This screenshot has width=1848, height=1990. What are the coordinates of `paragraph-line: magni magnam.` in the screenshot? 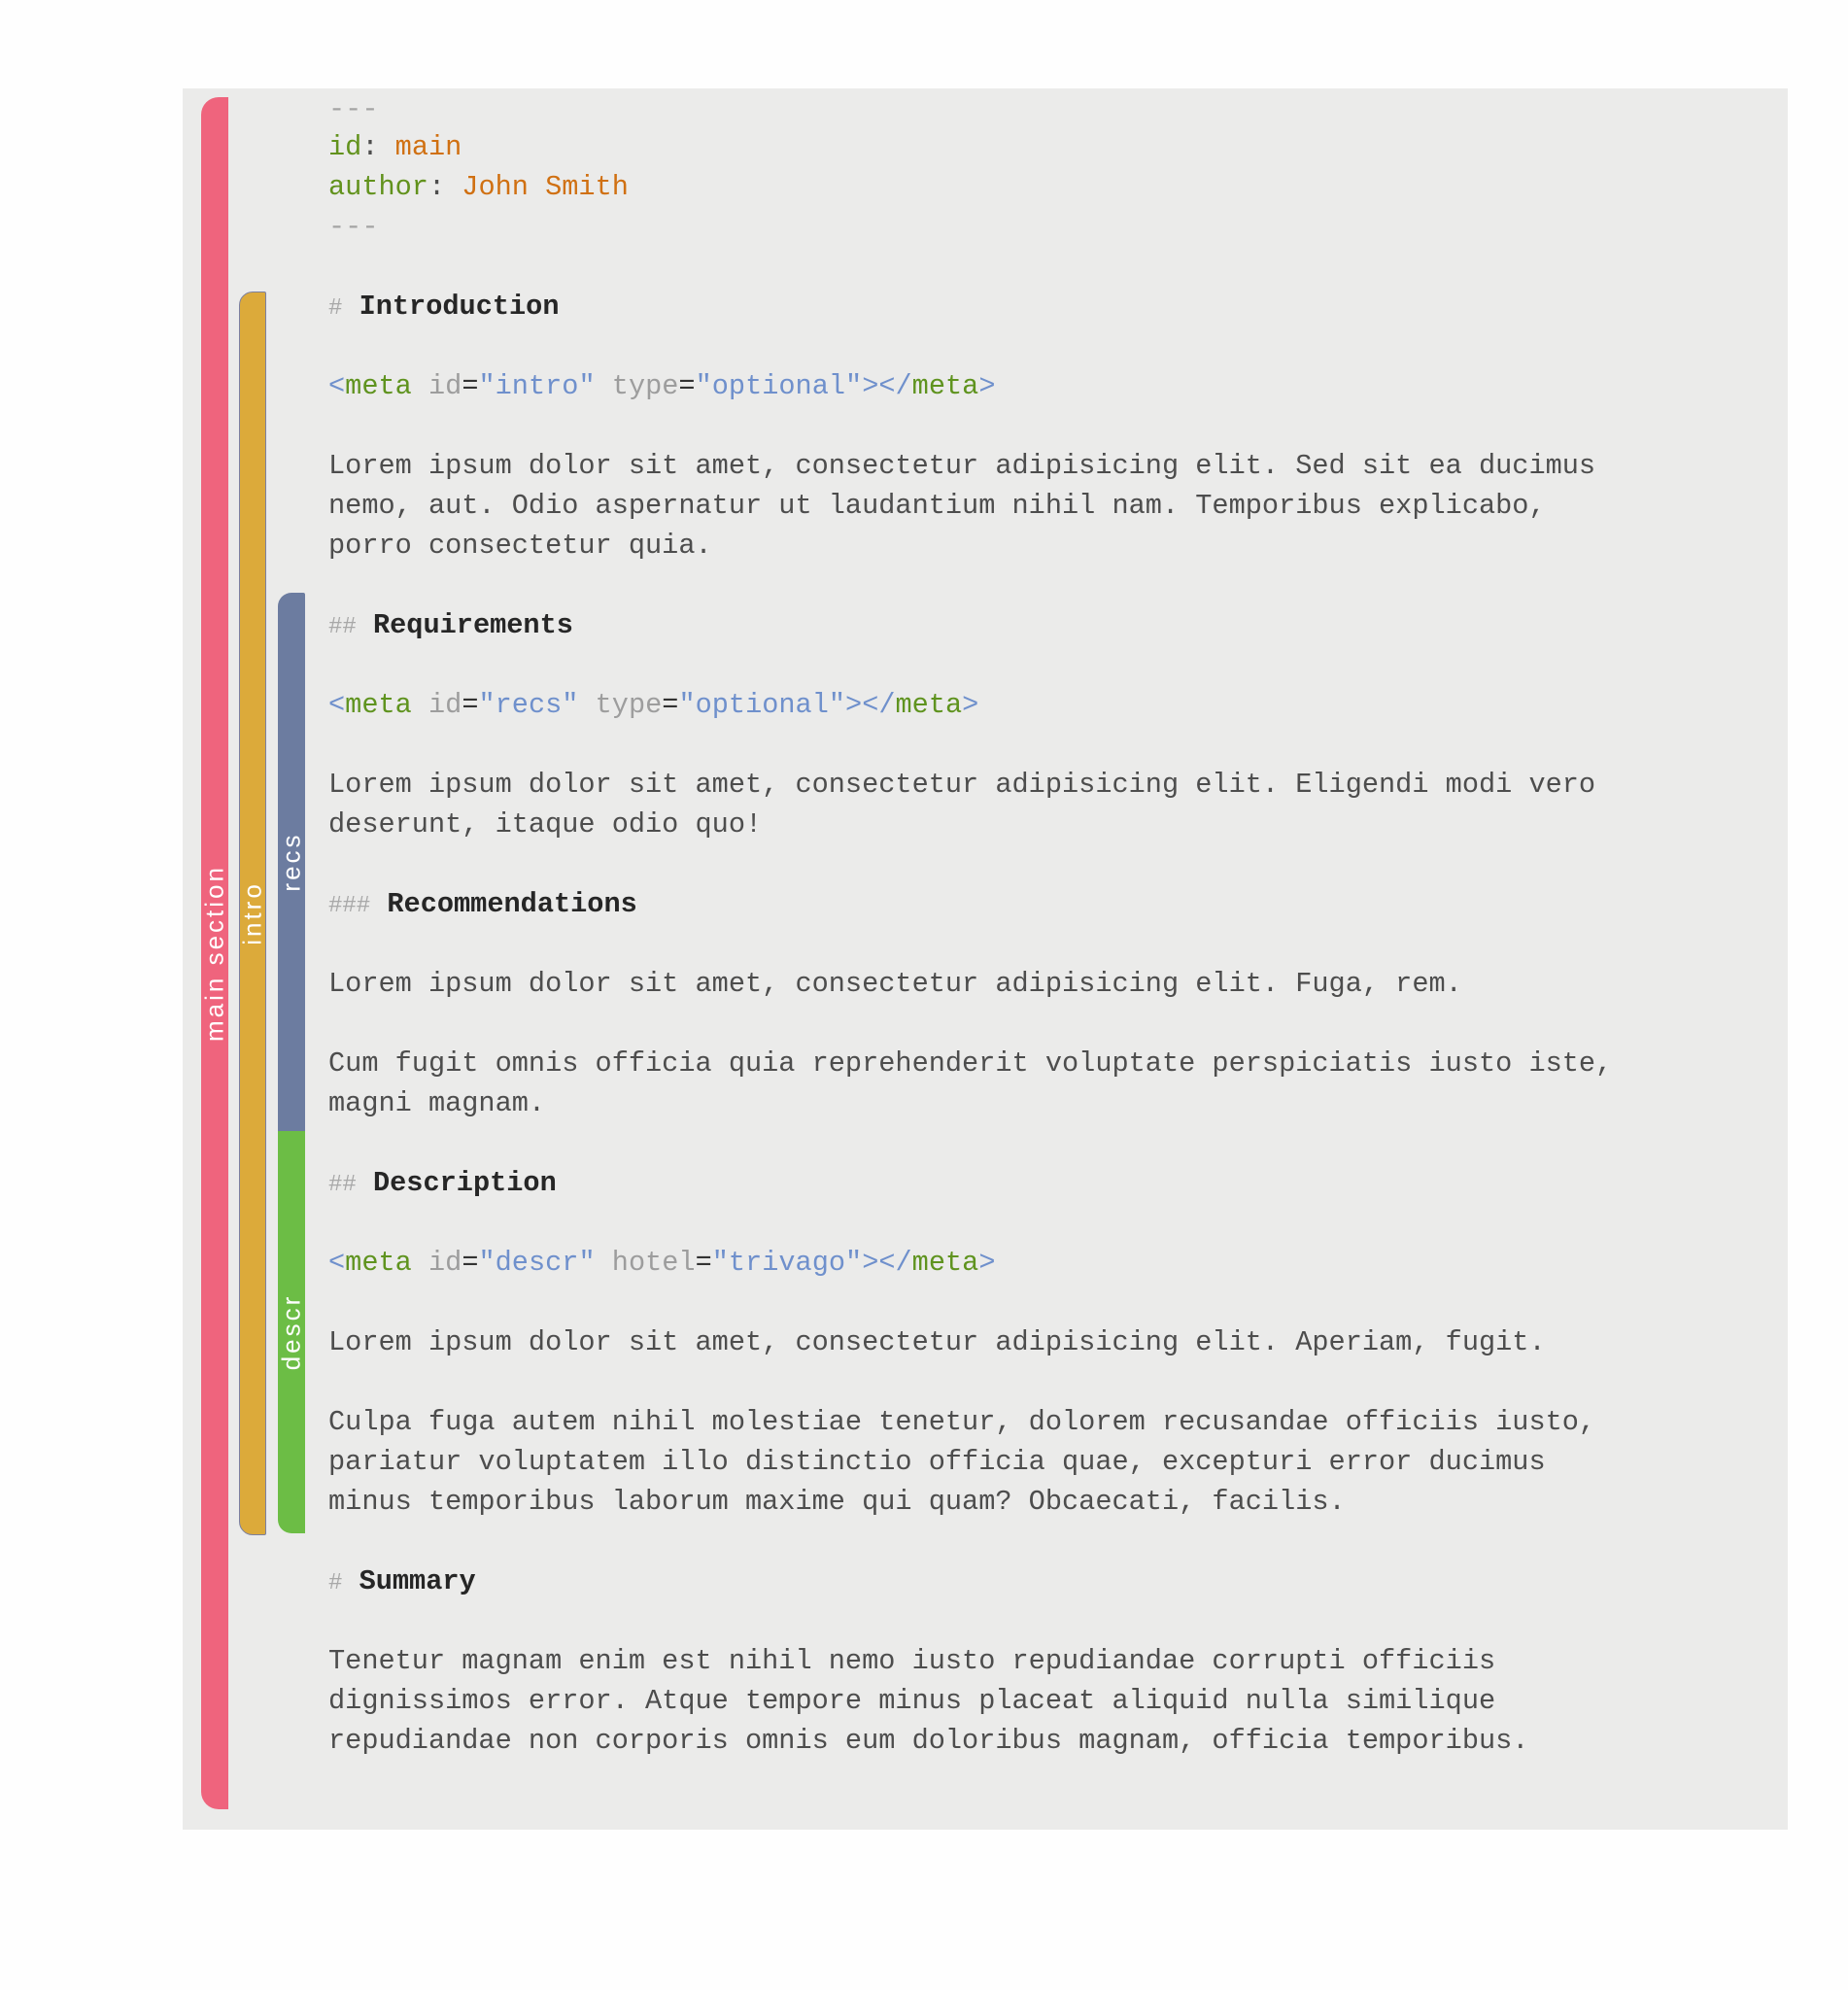 It's located at (437, 1103).